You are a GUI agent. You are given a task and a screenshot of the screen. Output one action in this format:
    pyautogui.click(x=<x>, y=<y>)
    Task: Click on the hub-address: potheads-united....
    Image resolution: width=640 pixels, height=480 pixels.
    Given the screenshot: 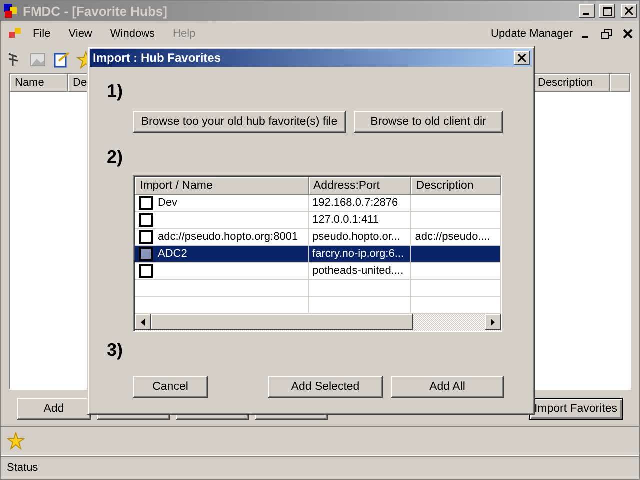 What is the action you would take?
    pyautogui.click(x=358, y=271)
    